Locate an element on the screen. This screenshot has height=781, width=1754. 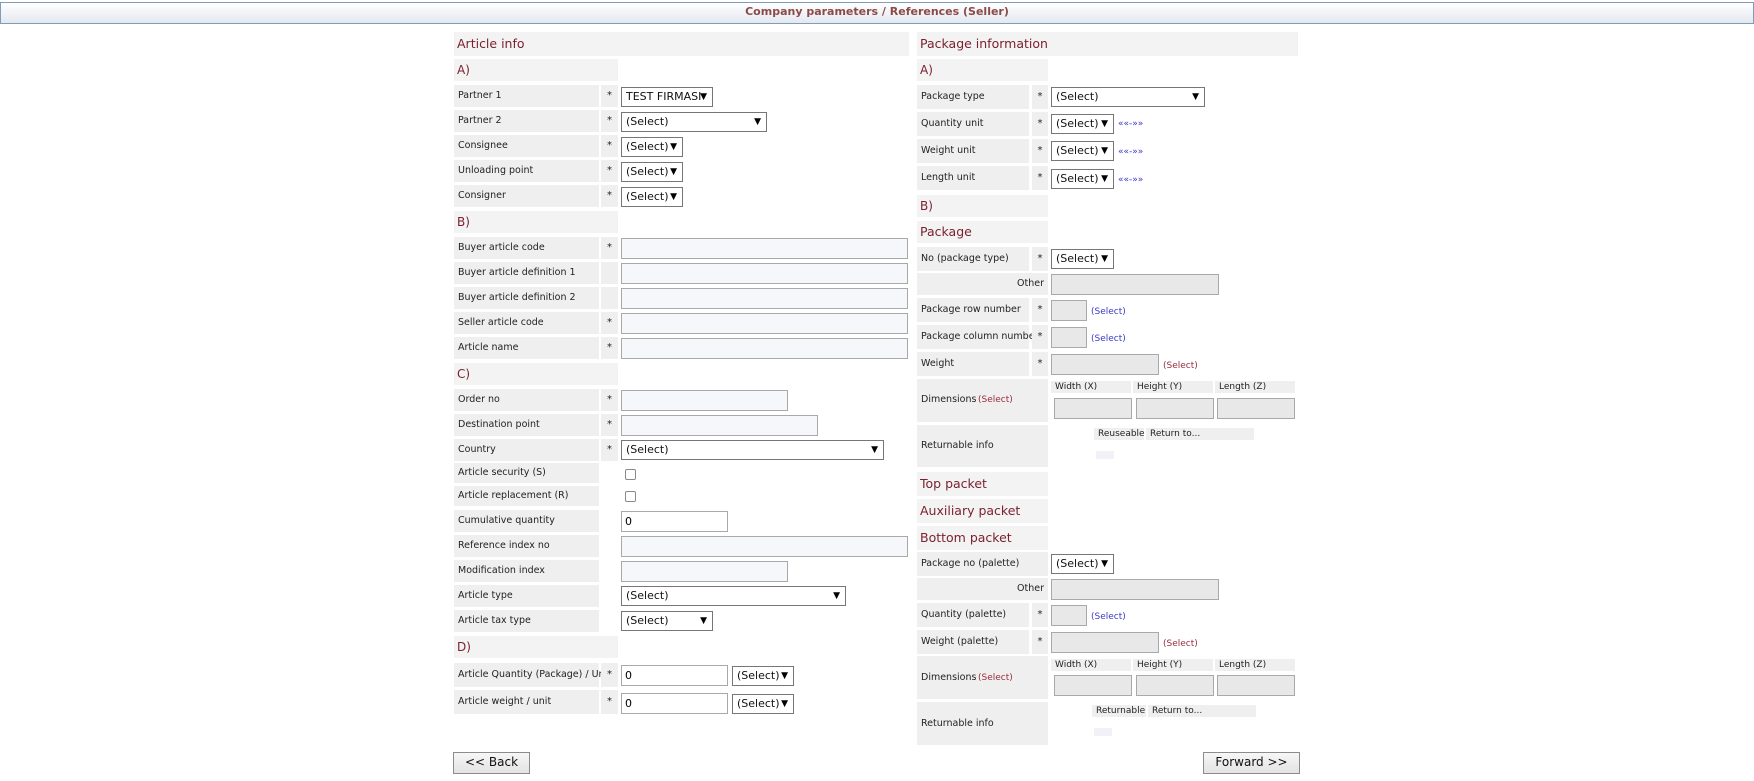
article-weight-unit-select: (Select) ▼ is located at coordinates (763, 704).